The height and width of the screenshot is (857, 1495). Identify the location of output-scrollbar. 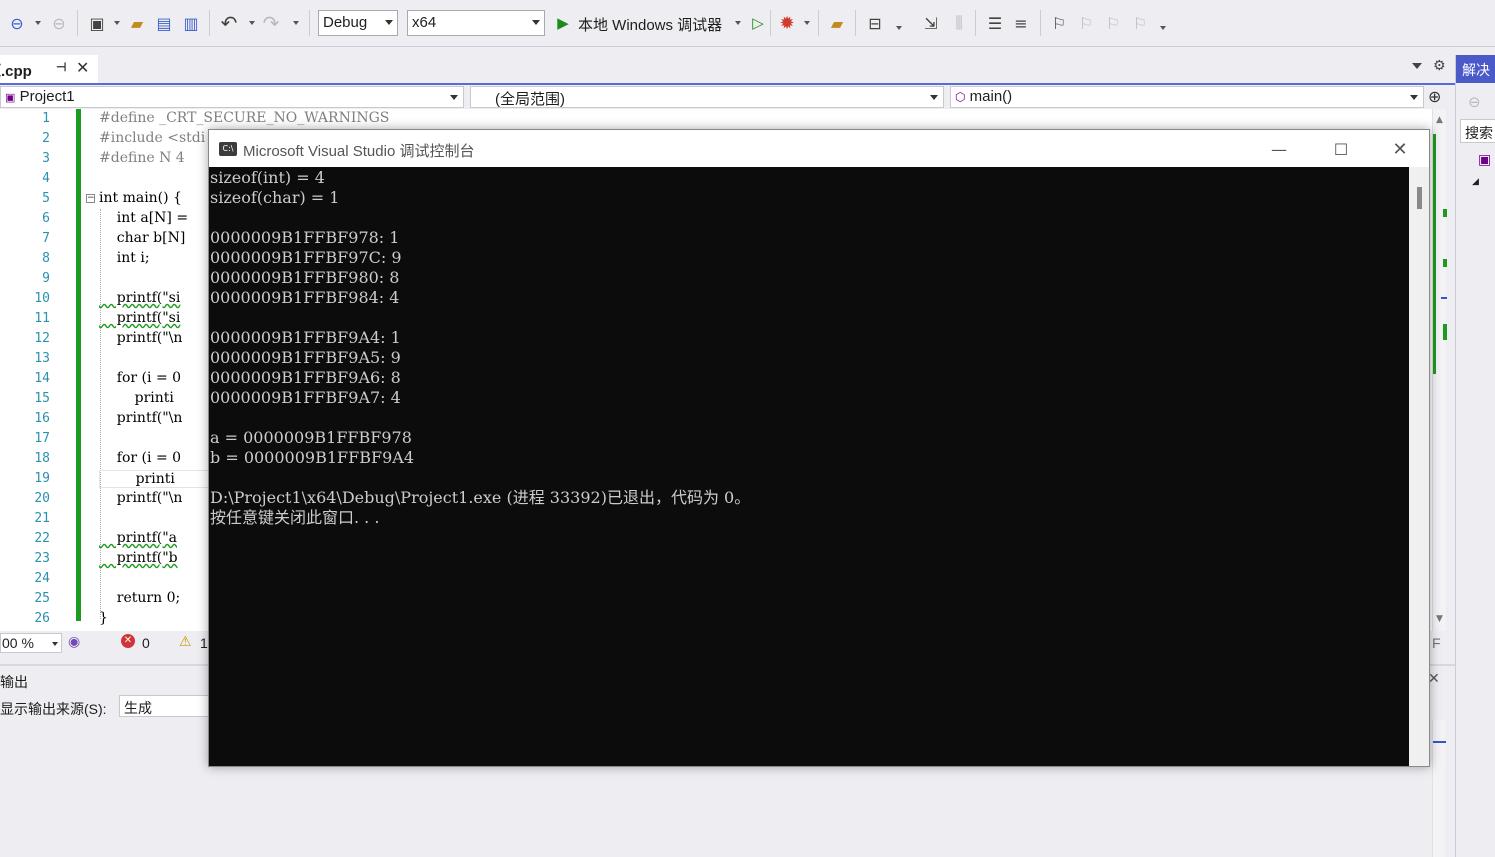
(1439, 788).